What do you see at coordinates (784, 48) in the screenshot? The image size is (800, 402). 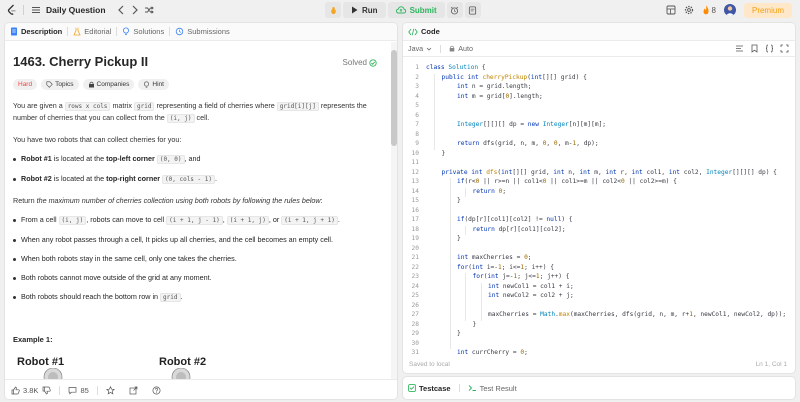 I see `expand-icon` at bounding box center [784, 48].